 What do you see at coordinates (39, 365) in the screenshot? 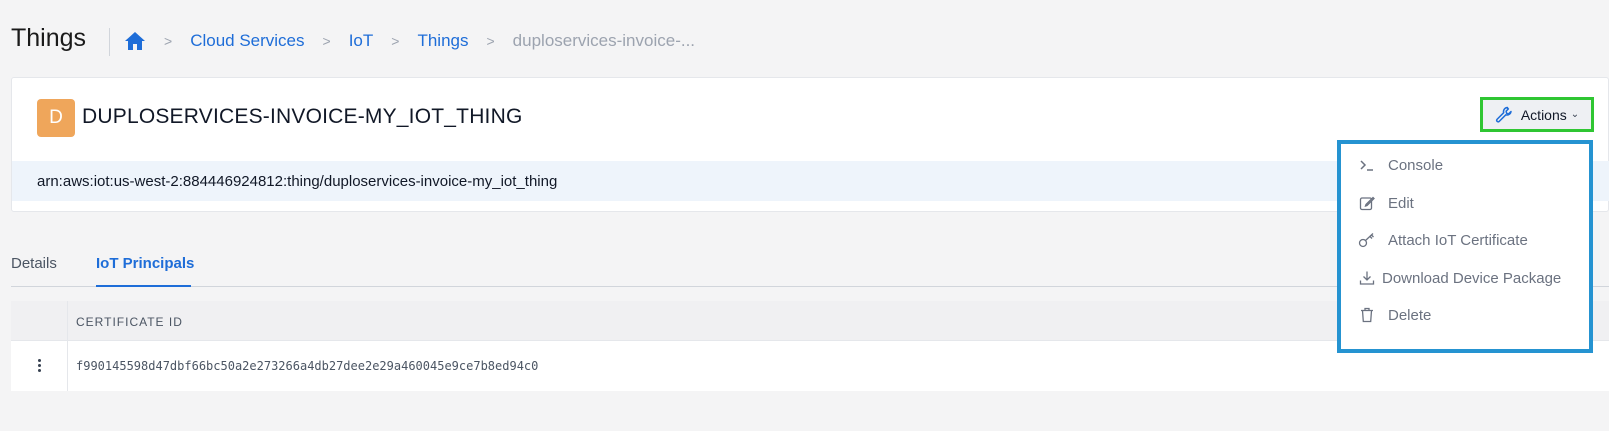
I see `row-menu-icon` at bounding box center [39, 365].